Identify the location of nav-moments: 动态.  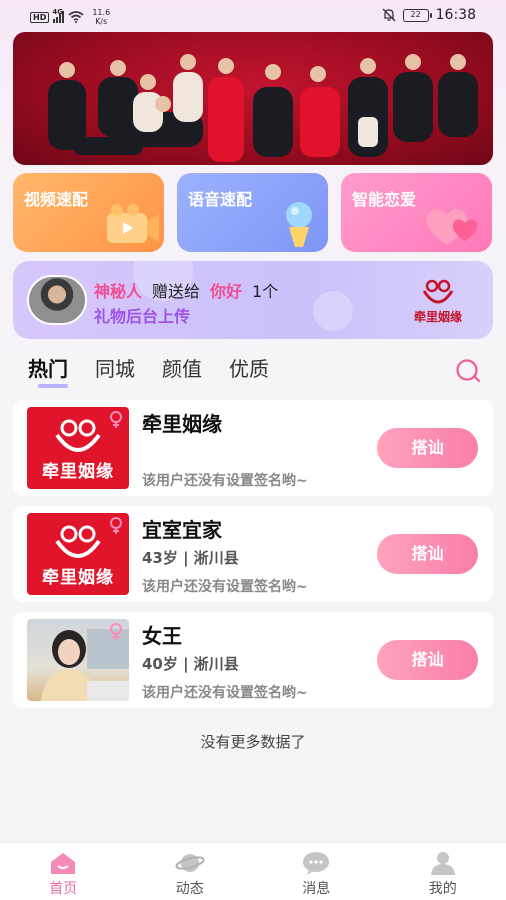
(190, 871).